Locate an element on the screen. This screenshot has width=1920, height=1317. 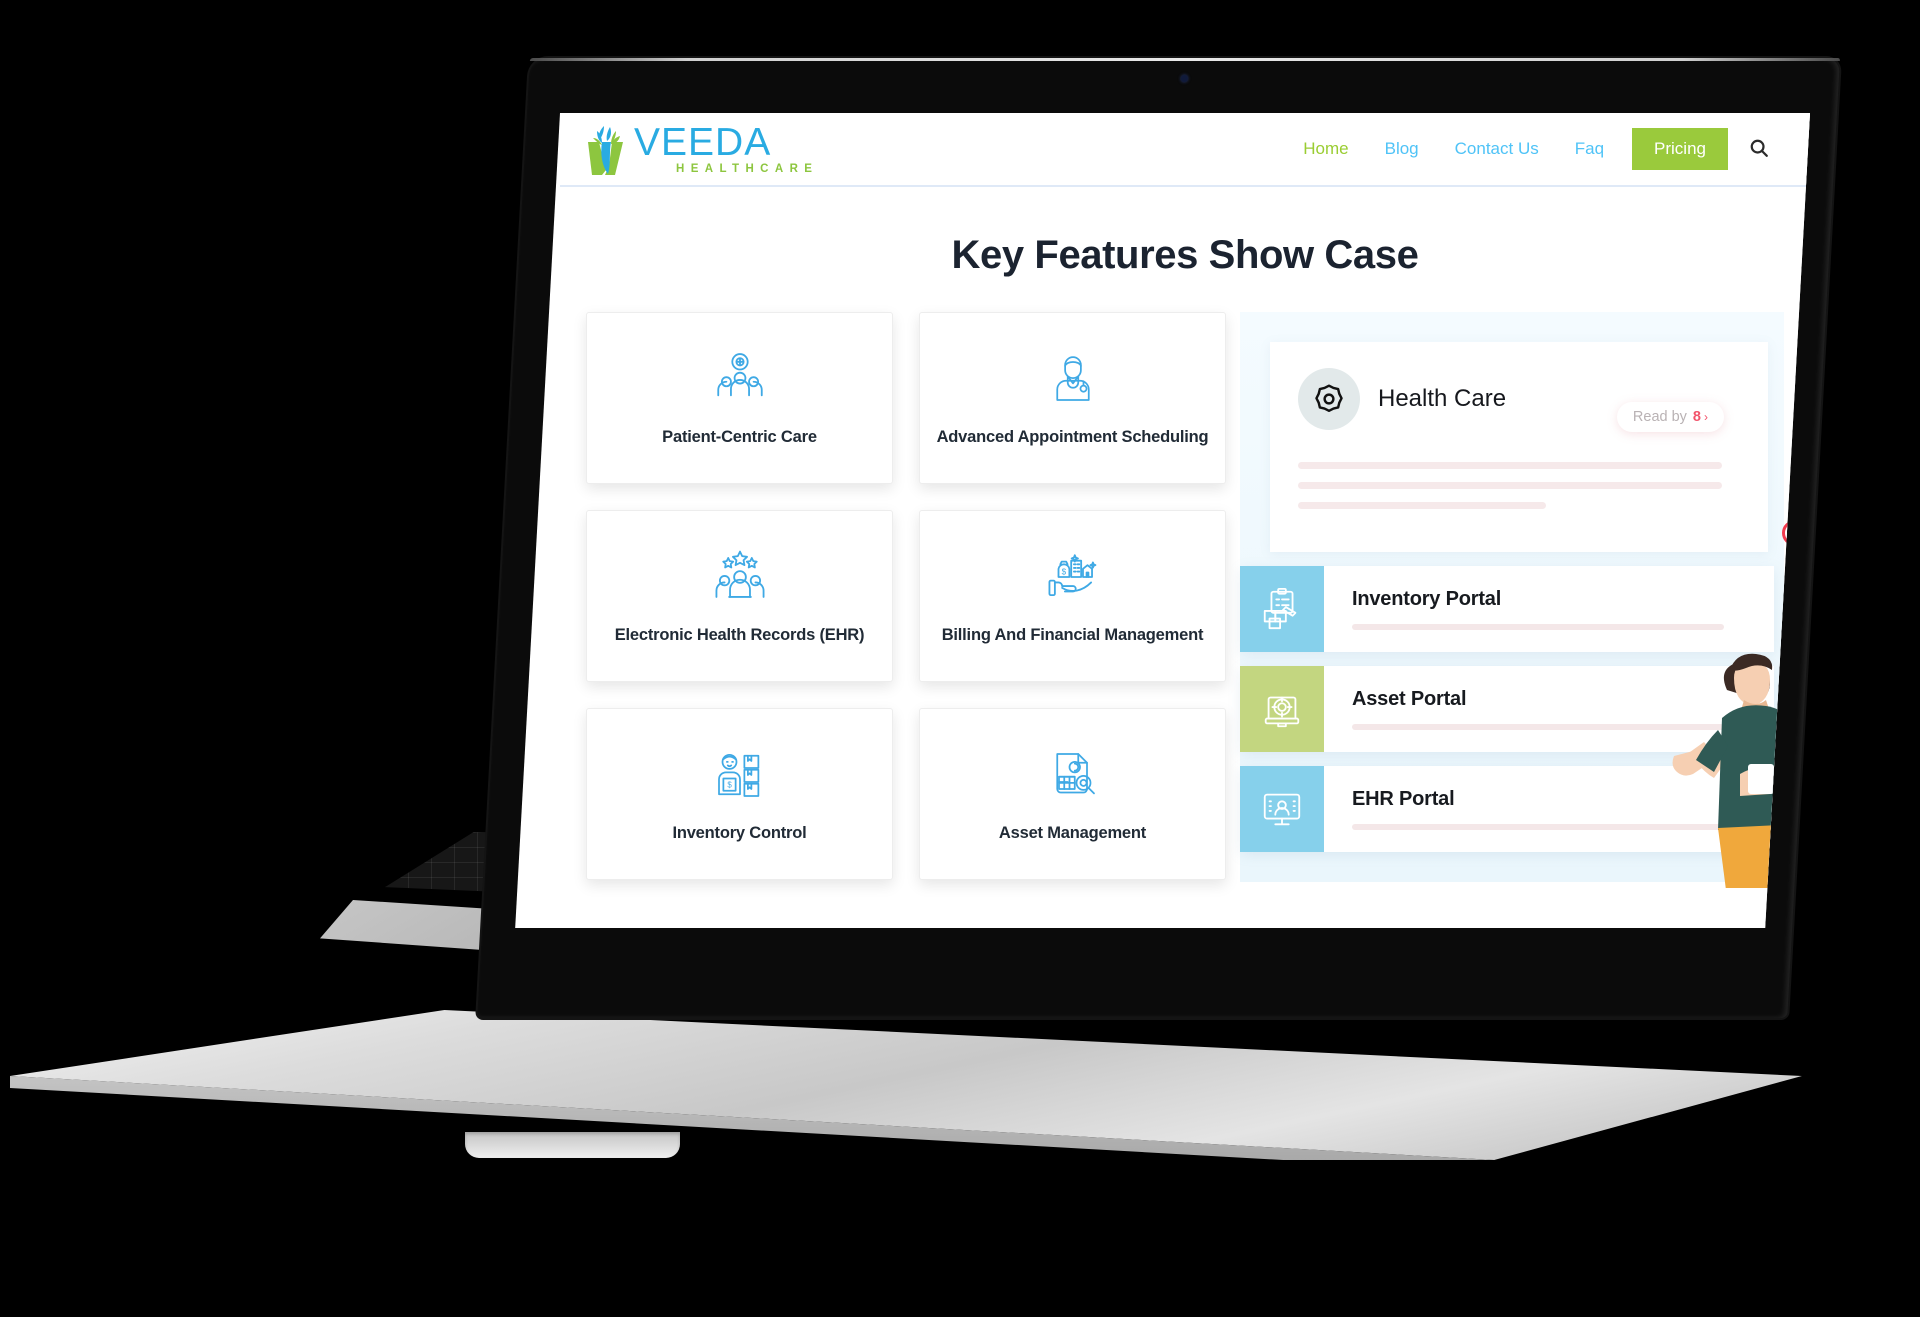
health-care-title: Health Care is located at coordinates (1442, 398).